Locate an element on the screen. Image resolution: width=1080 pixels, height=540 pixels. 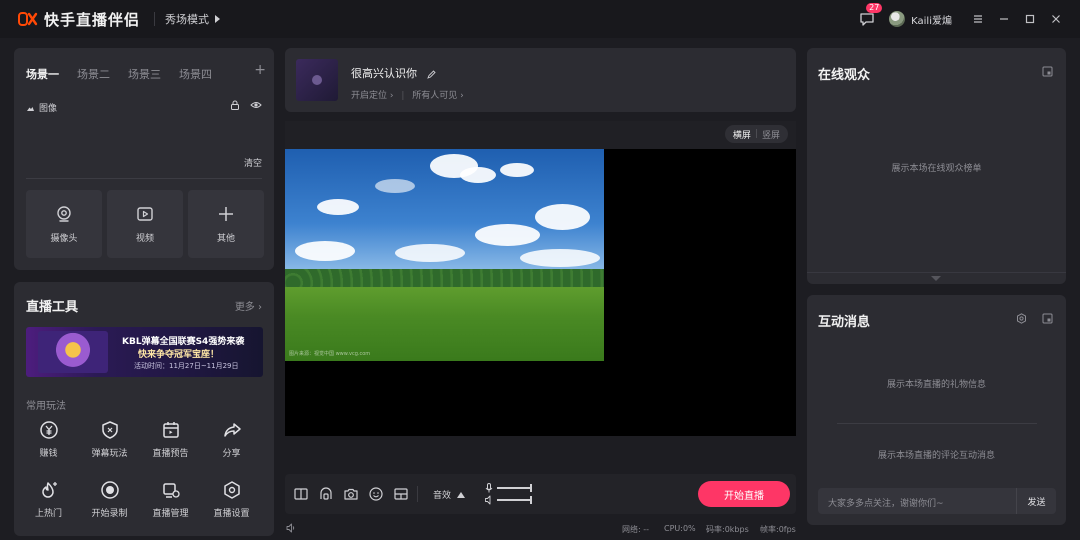
volume-icon is located at coordinates (291, 528).